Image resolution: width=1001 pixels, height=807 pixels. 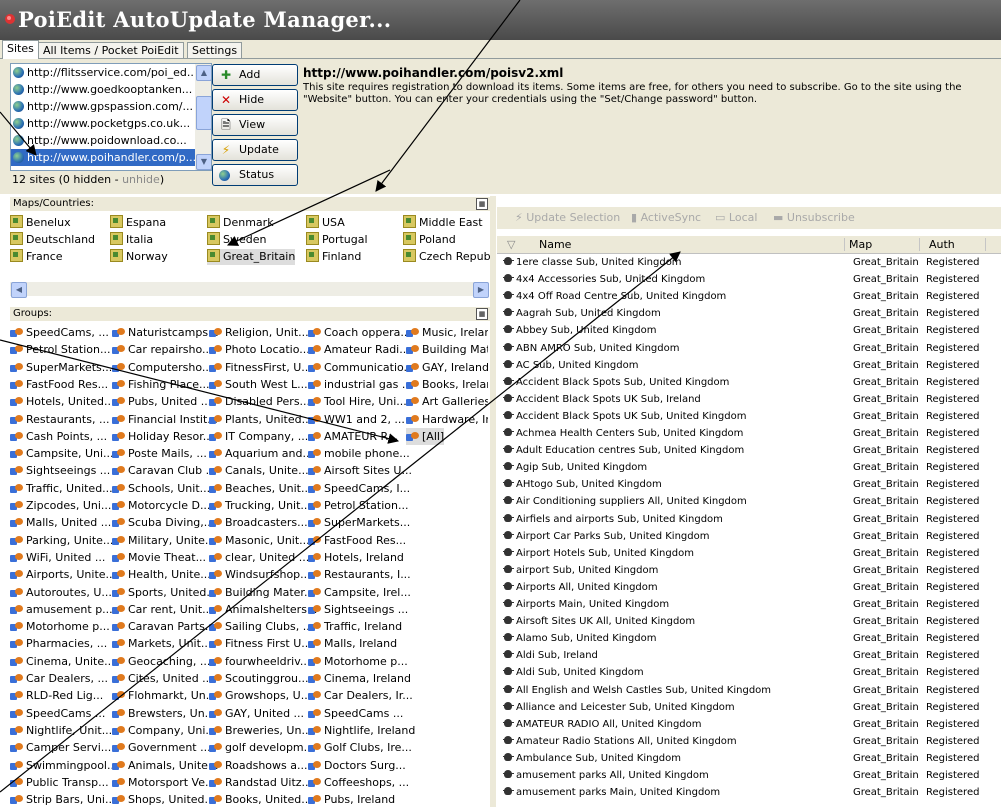 What do you see at coordinates (255, 75) in the screenshot?
I see `add-button: ✚ Add` at bounding box center [255, 75].